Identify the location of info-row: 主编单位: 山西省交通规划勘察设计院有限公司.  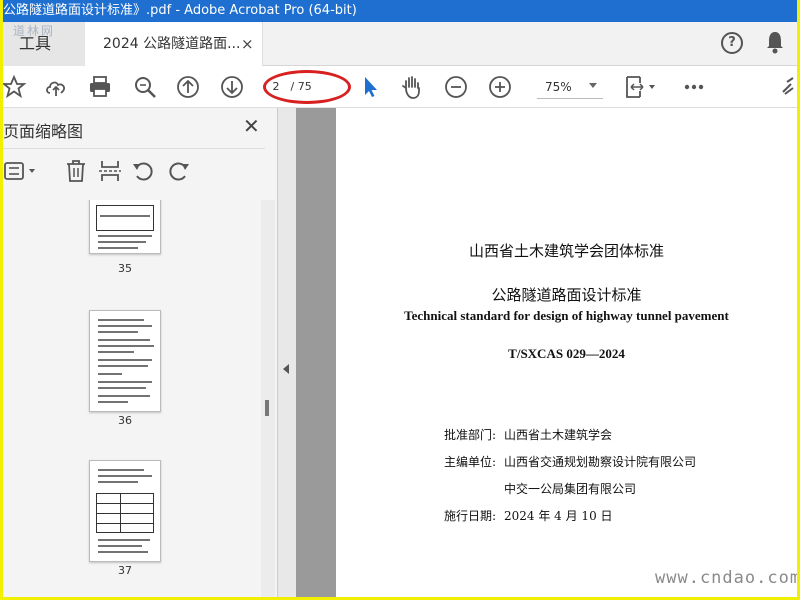
(570, 461).